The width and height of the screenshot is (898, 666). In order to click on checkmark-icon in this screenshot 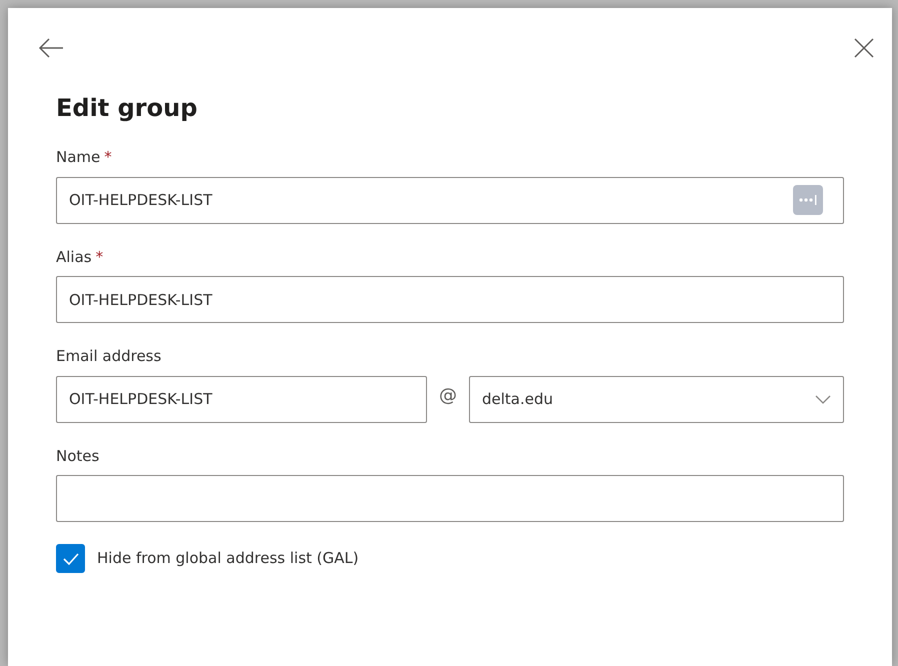, I will do `click(70, 558)`.